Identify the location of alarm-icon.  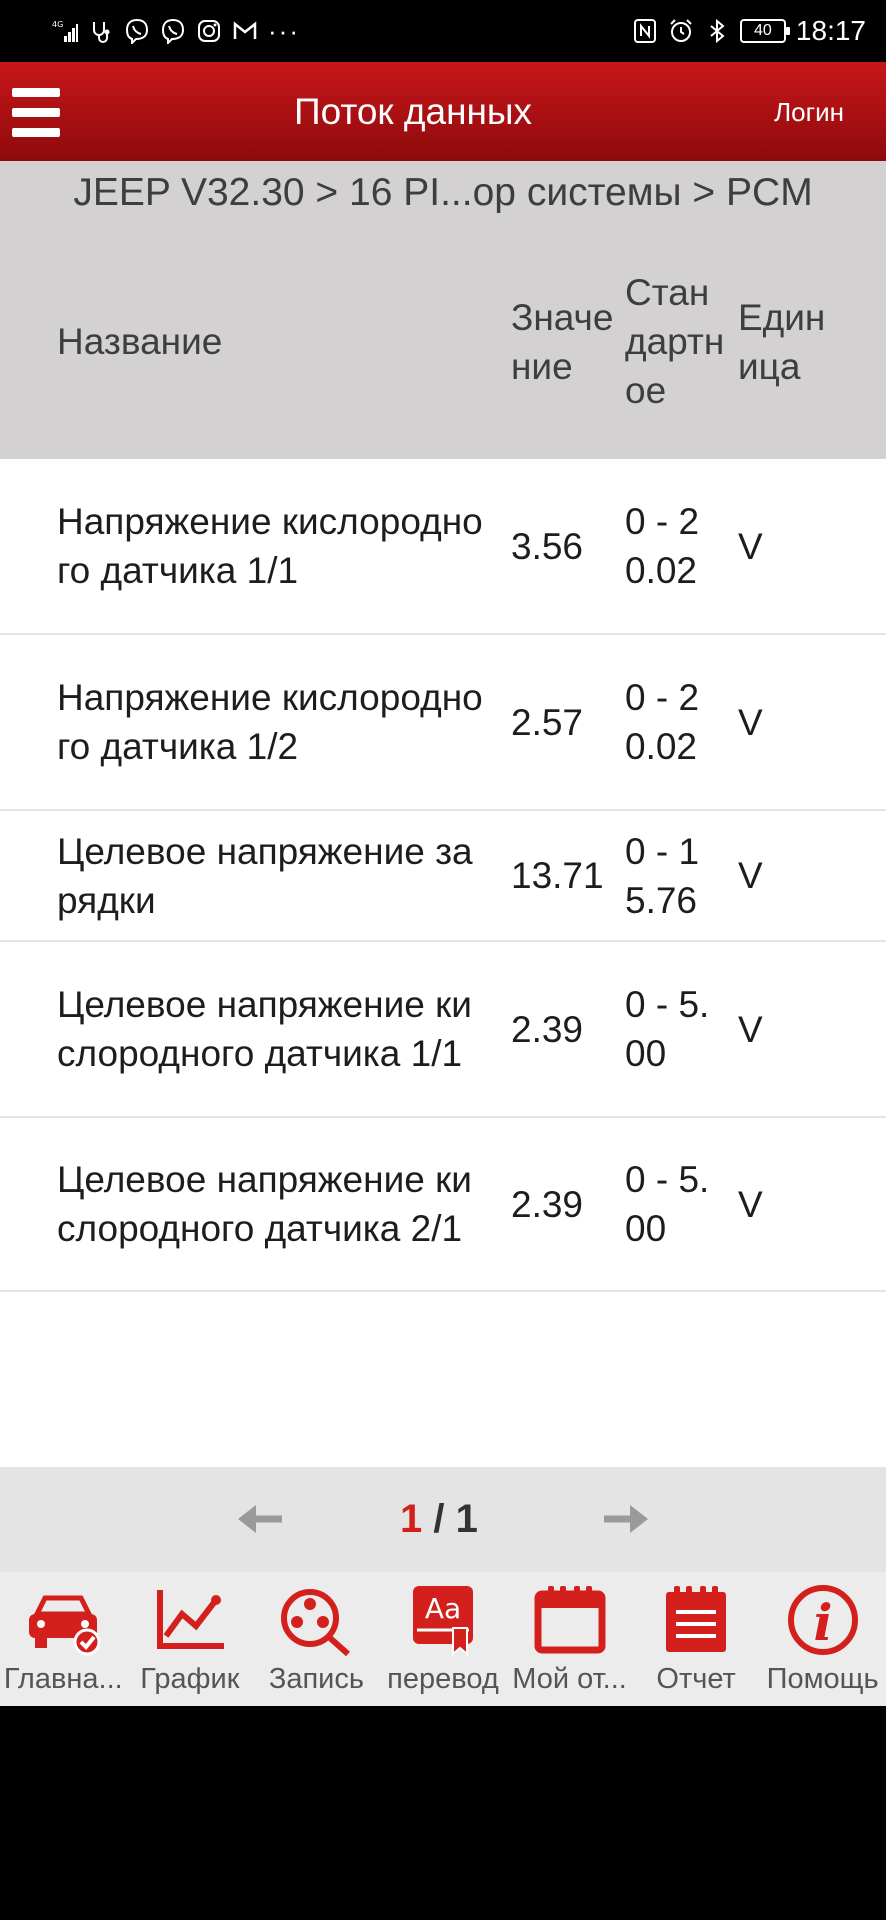
(681, 31).